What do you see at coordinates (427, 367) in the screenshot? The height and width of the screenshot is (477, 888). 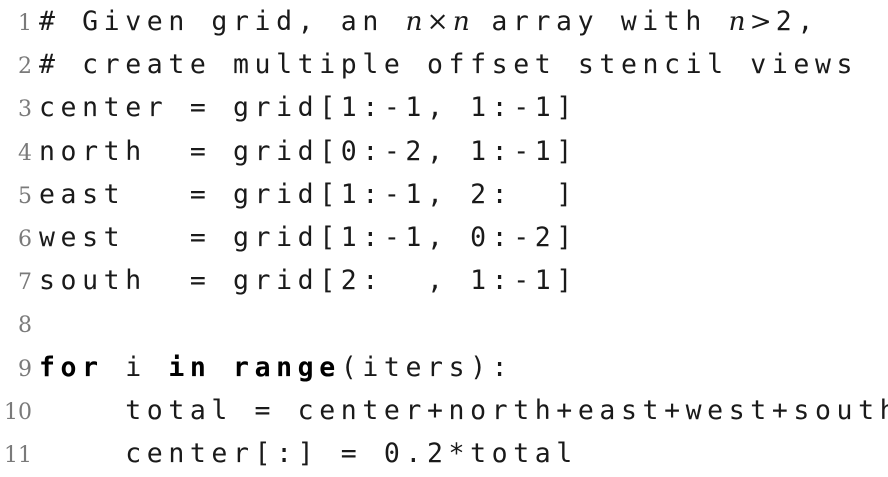 I see `code-text: (iters):` at bounding box center [427, 367].